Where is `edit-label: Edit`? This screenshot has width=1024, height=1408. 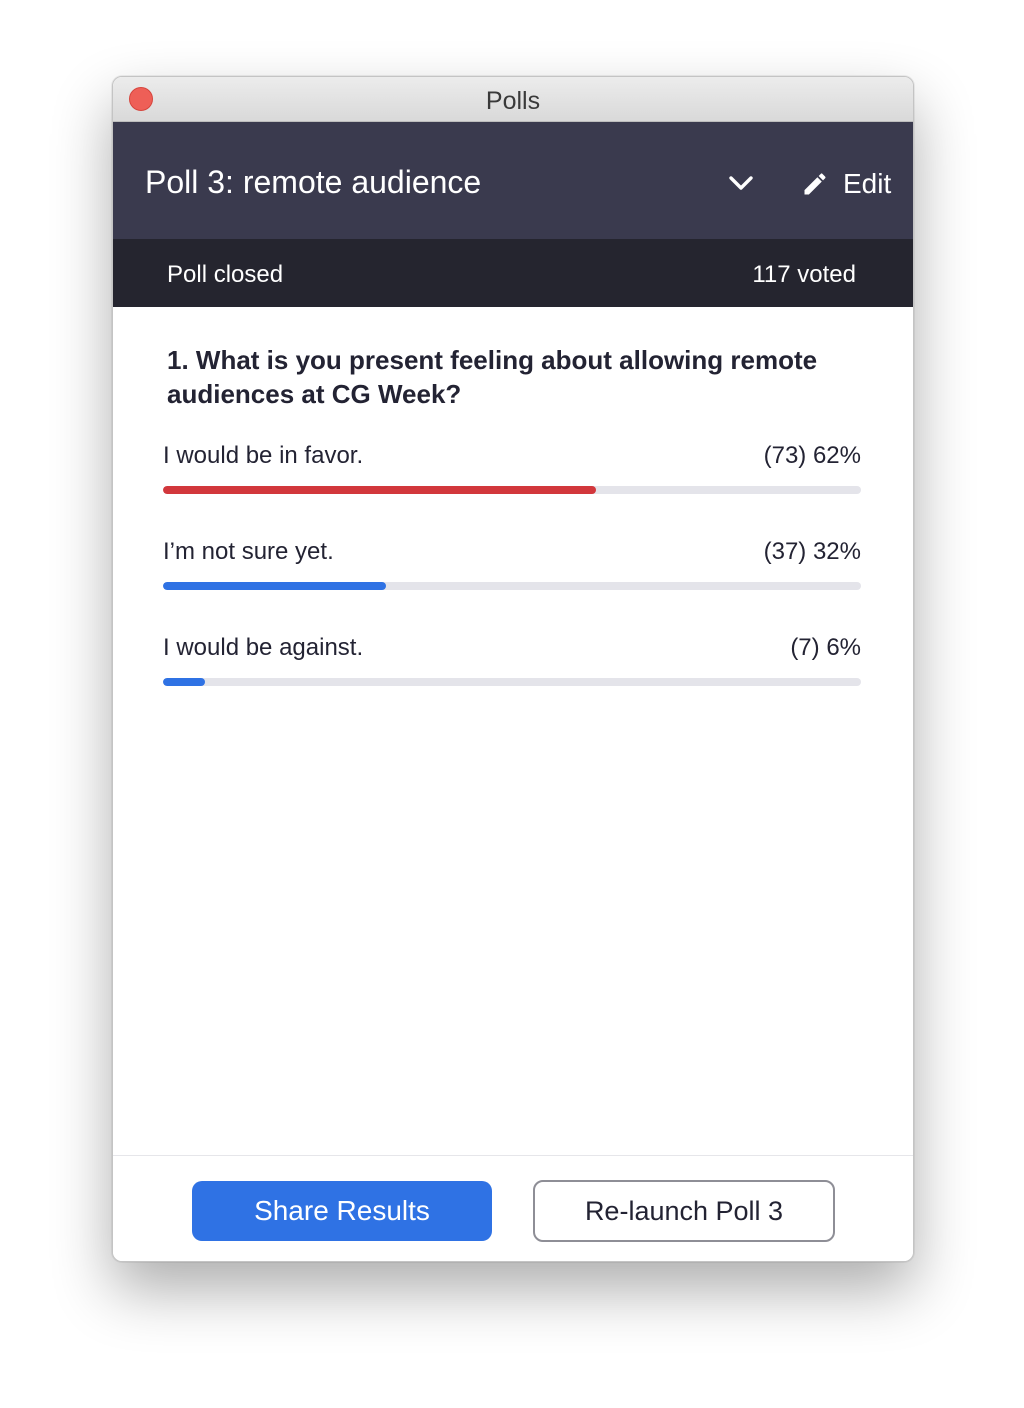 edit-label: Edit is located at coordinates (867, 183).